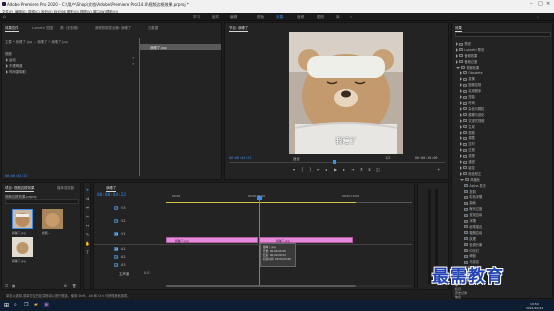  I want to click on hand-tool-icon: ✋, so click(87, 243).